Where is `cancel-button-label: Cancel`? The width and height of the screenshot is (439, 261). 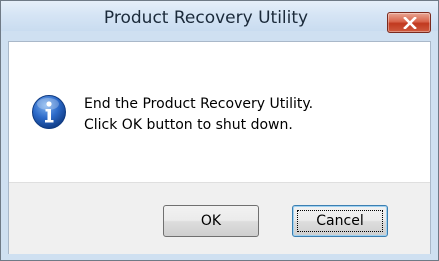 cancel-button-label: Cancel is located at coordinates (340, 221).